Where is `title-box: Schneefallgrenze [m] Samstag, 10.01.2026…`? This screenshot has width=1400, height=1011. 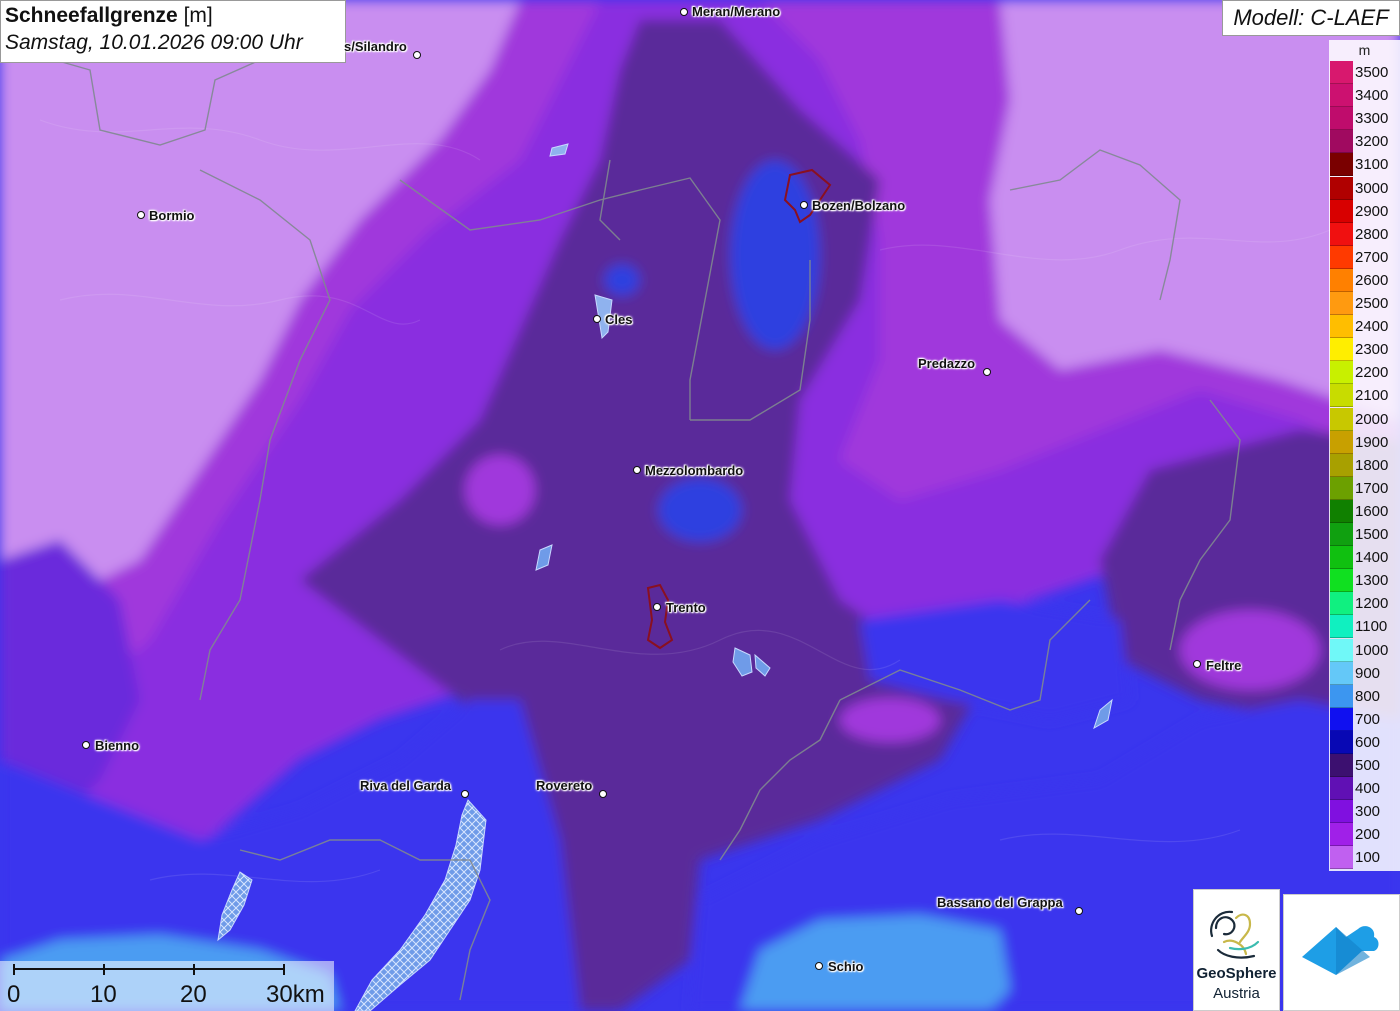 title-box: Schneefallgrenze [m] Samstag, 10.01.2026… is located at coordinates (173, 31).